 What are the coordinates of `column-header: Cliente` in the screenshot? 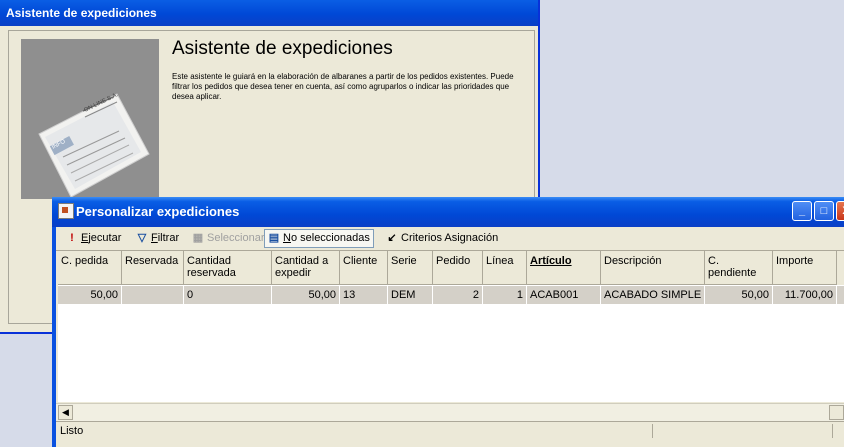 It's located at (364, 268).